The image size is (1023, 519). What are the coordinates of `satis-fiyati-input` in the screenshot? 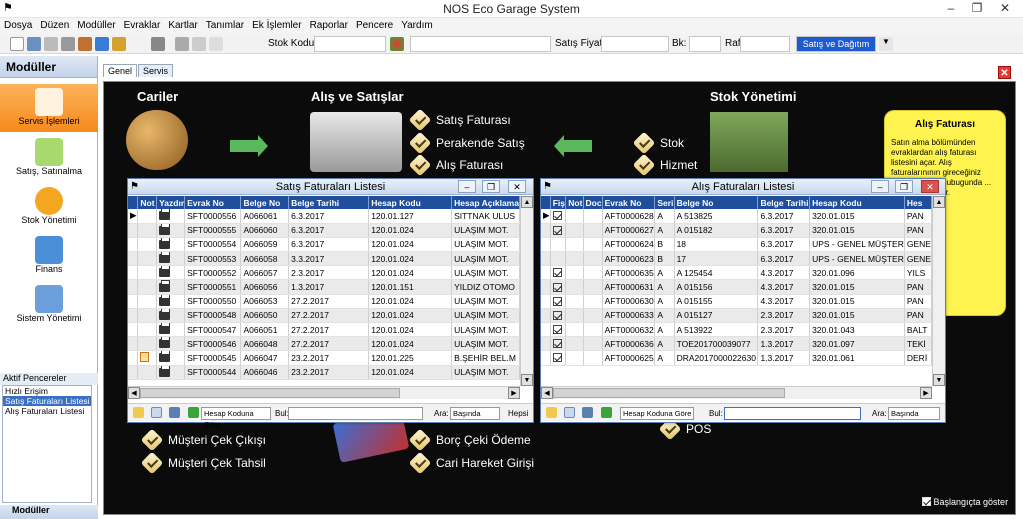 It's located at (635, 44).